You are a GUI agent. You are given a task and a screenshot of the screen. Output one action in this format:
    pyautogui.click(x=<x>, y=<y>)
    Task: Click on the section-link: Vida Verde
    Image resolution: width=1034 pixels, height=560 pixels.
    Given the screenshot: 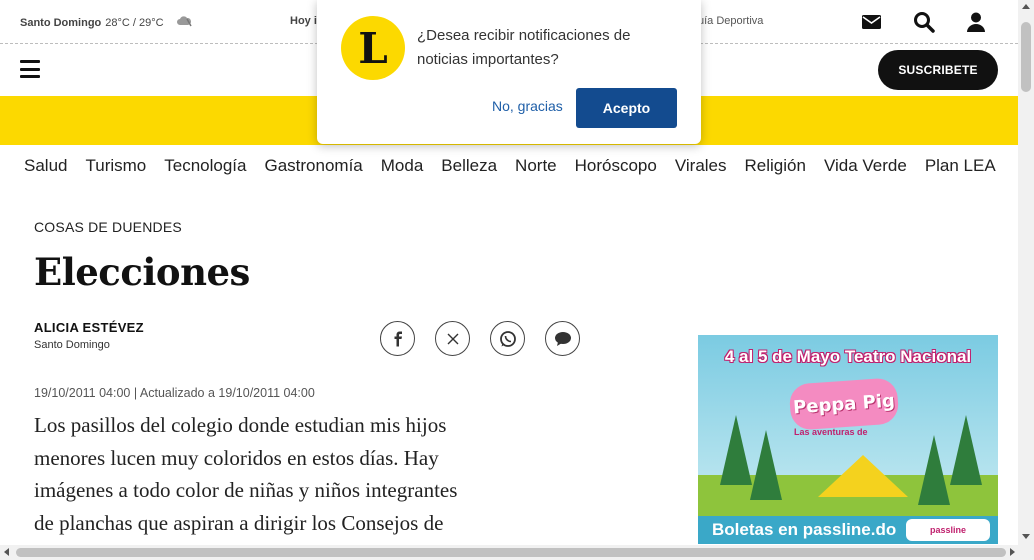 What is the action you would take?
    pyautogui.click(x=865, y=166)
    